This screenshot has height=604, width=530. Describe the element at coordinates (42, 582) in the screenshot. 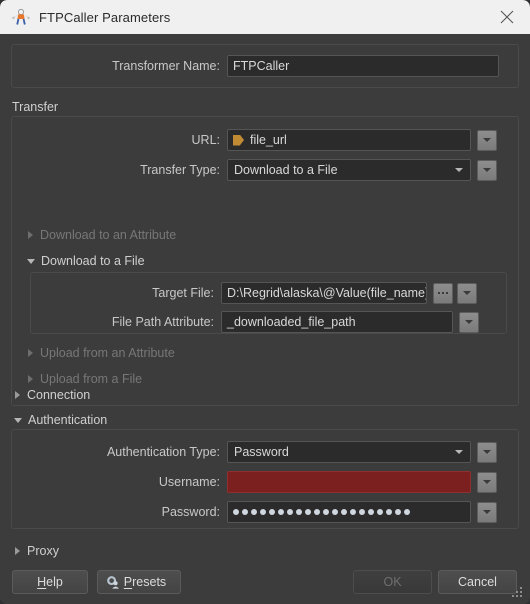

I see `help-mnemonic: H` at that location.